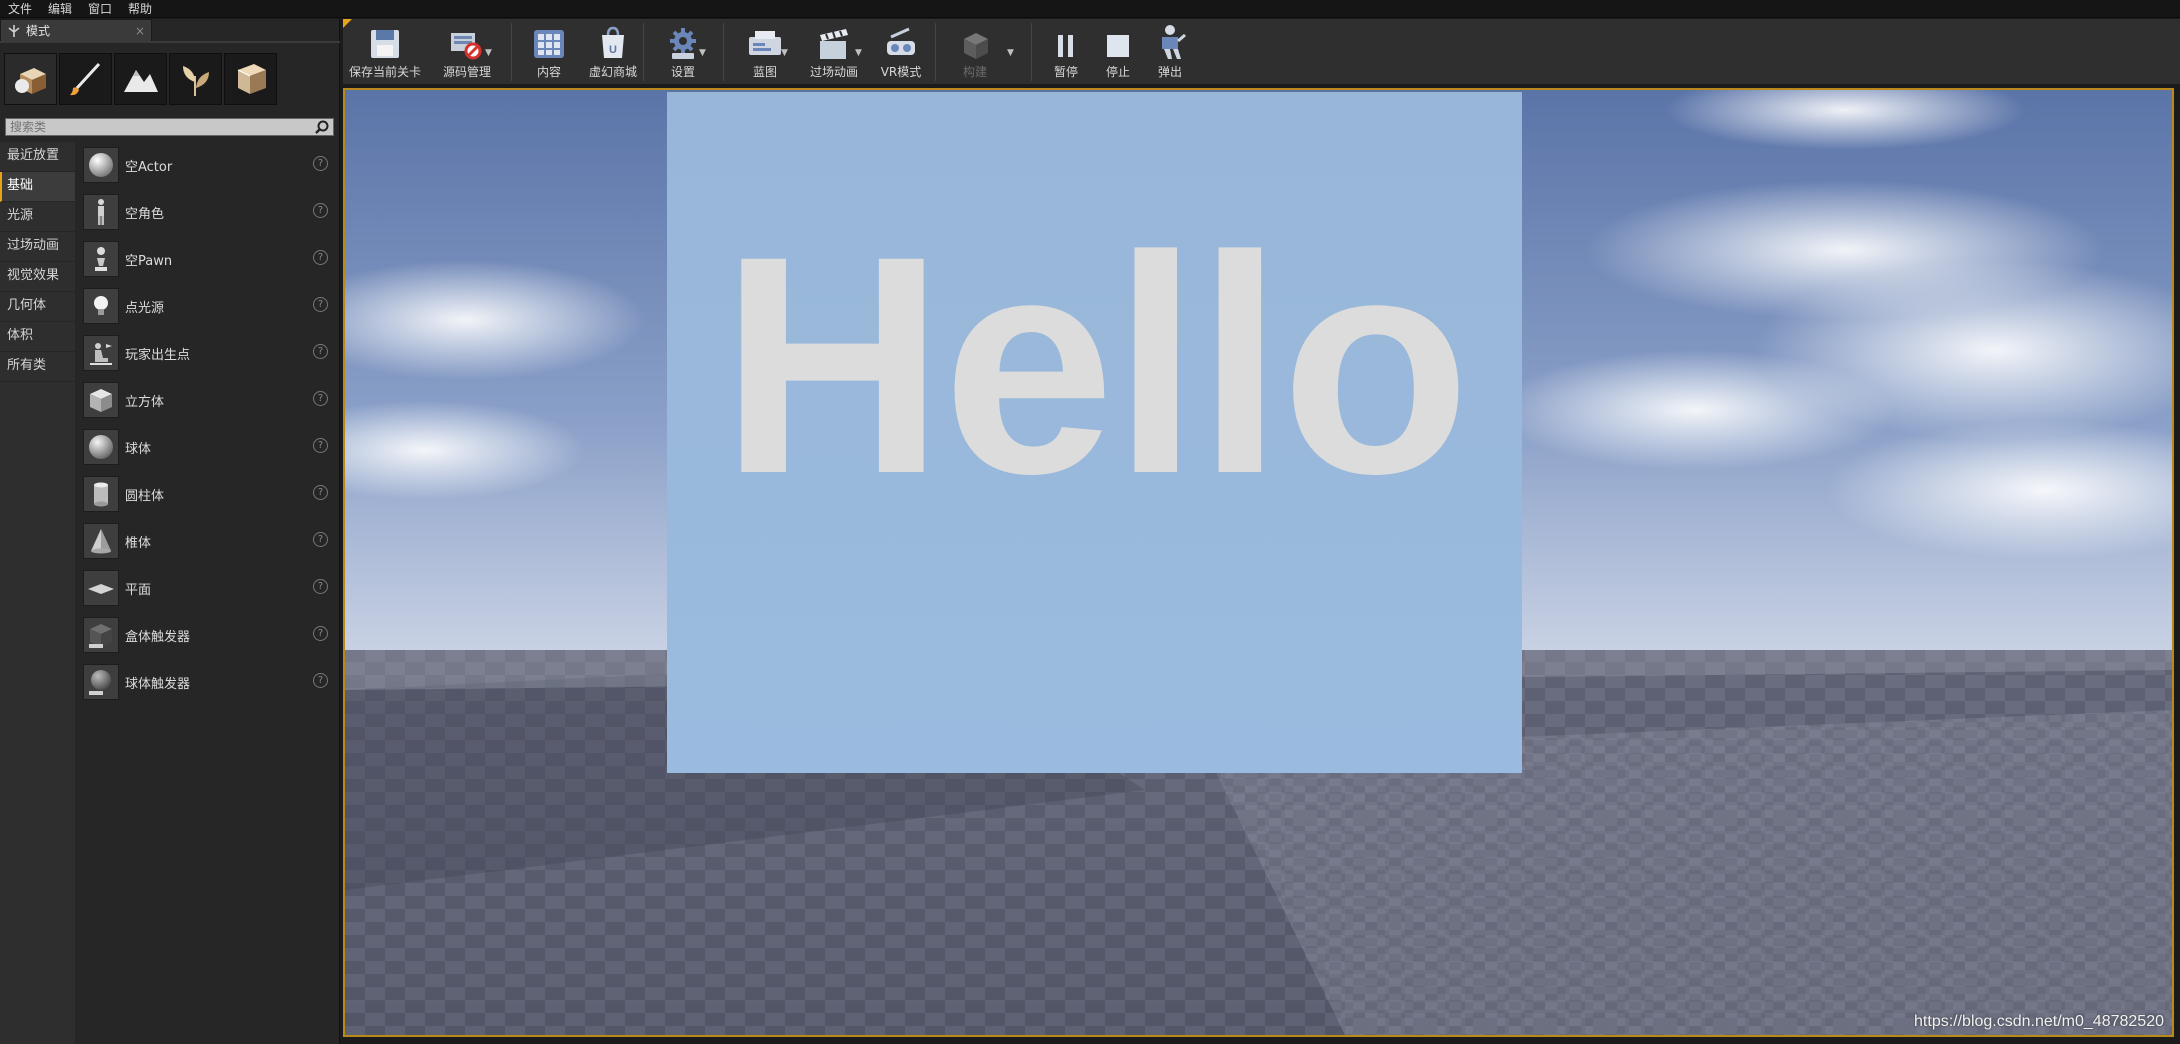 The image size is (2180, 1044). Describe the element at coordinates (20, 9) in the screenshot. I see `menu-file: 文件` at that location.